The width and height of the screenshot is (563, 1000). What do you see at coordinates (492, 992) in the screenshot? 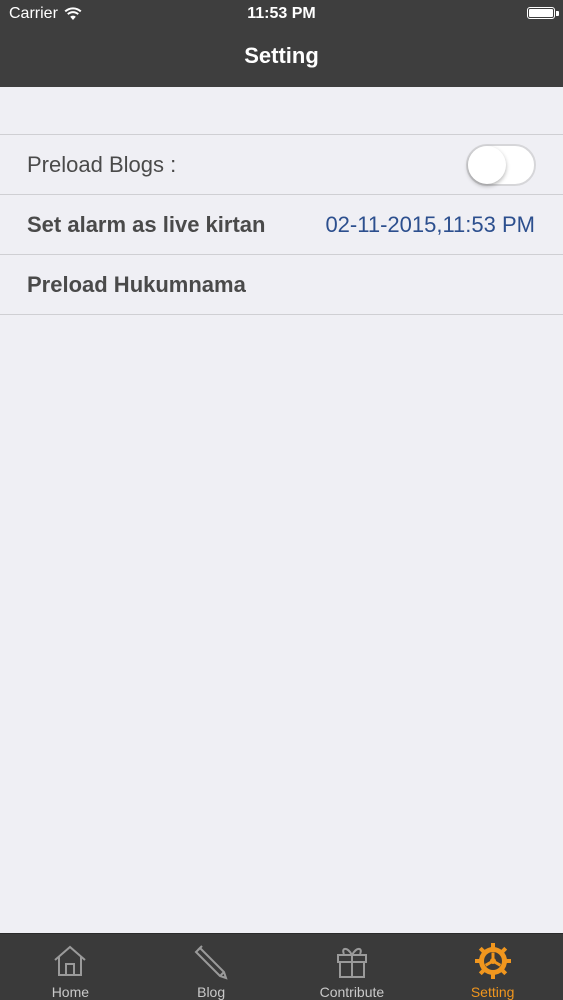
I see `tab-setting-label: Setting` at bounding box center [492, 992].